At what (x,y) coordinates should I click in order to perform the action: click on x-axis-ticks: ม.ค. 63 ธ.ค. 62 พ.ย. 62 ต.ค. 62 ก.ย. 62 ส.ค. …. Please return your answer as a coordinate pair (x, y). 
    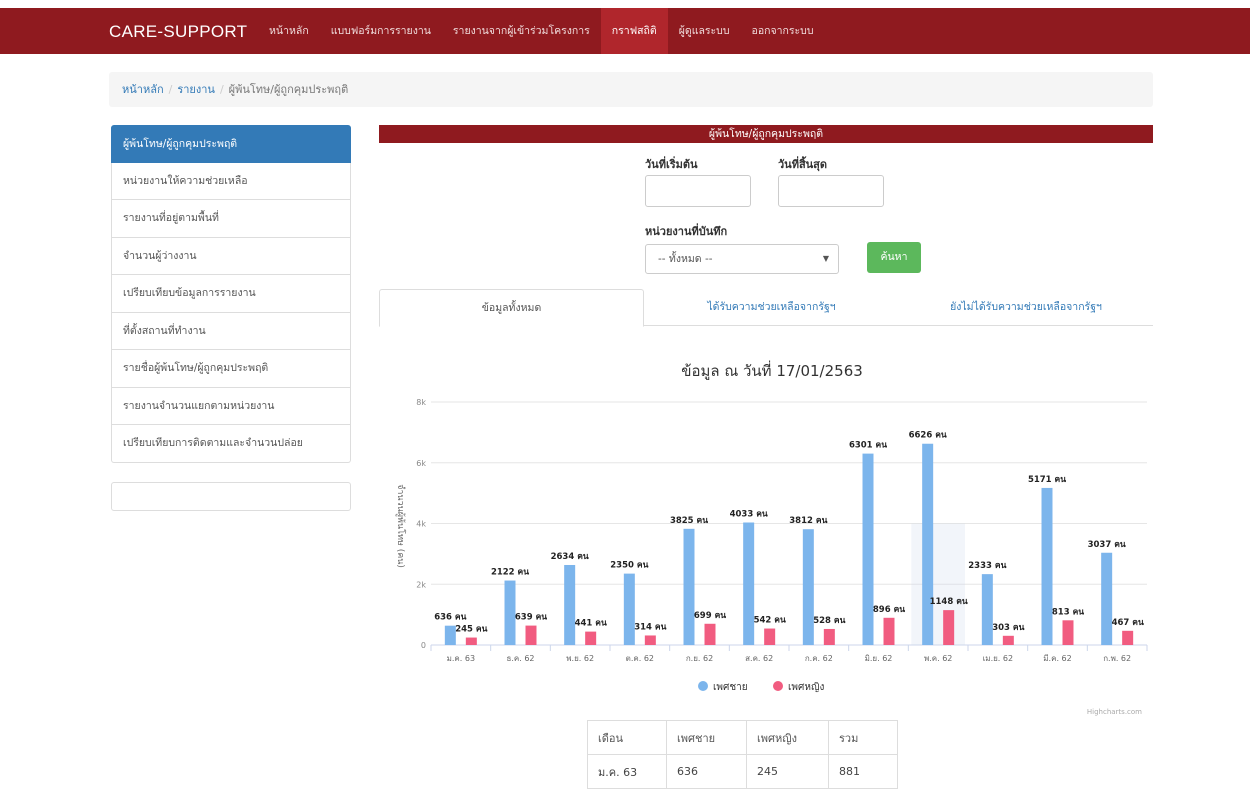
    Looking at the image, I should click on (789, 654).